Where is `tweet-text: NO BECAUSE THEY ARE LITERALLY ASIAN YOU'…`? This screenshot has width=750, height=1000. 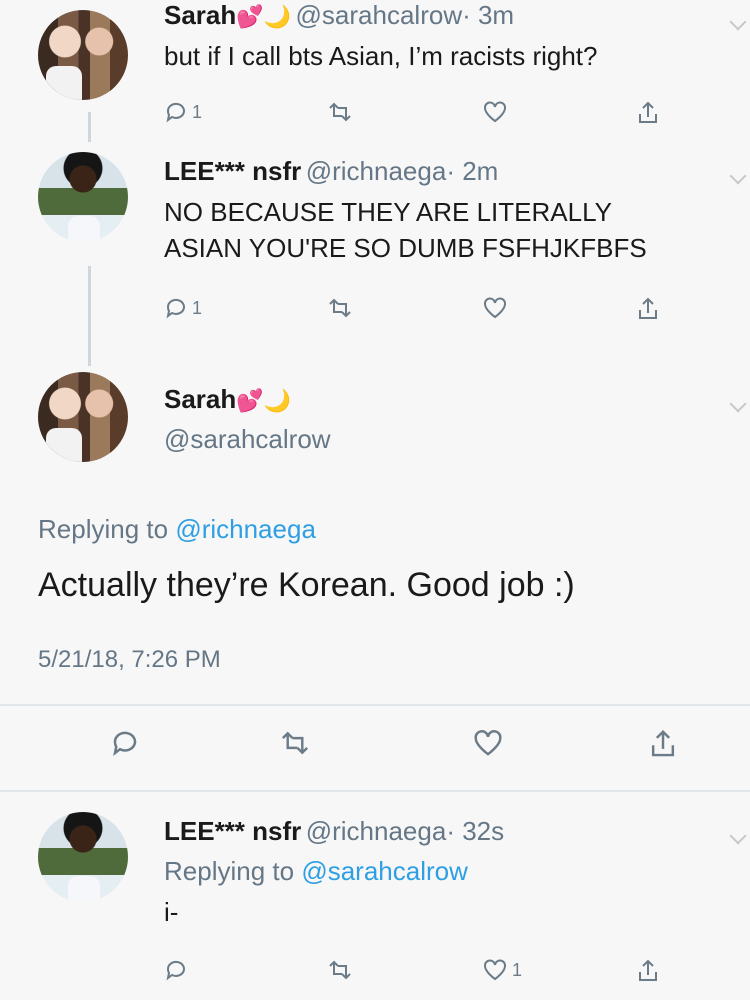 tweet-text: NO BECAUSE THEY ARE LITERALLY ASIAN YOU'… is located at coordinates (405, 230).